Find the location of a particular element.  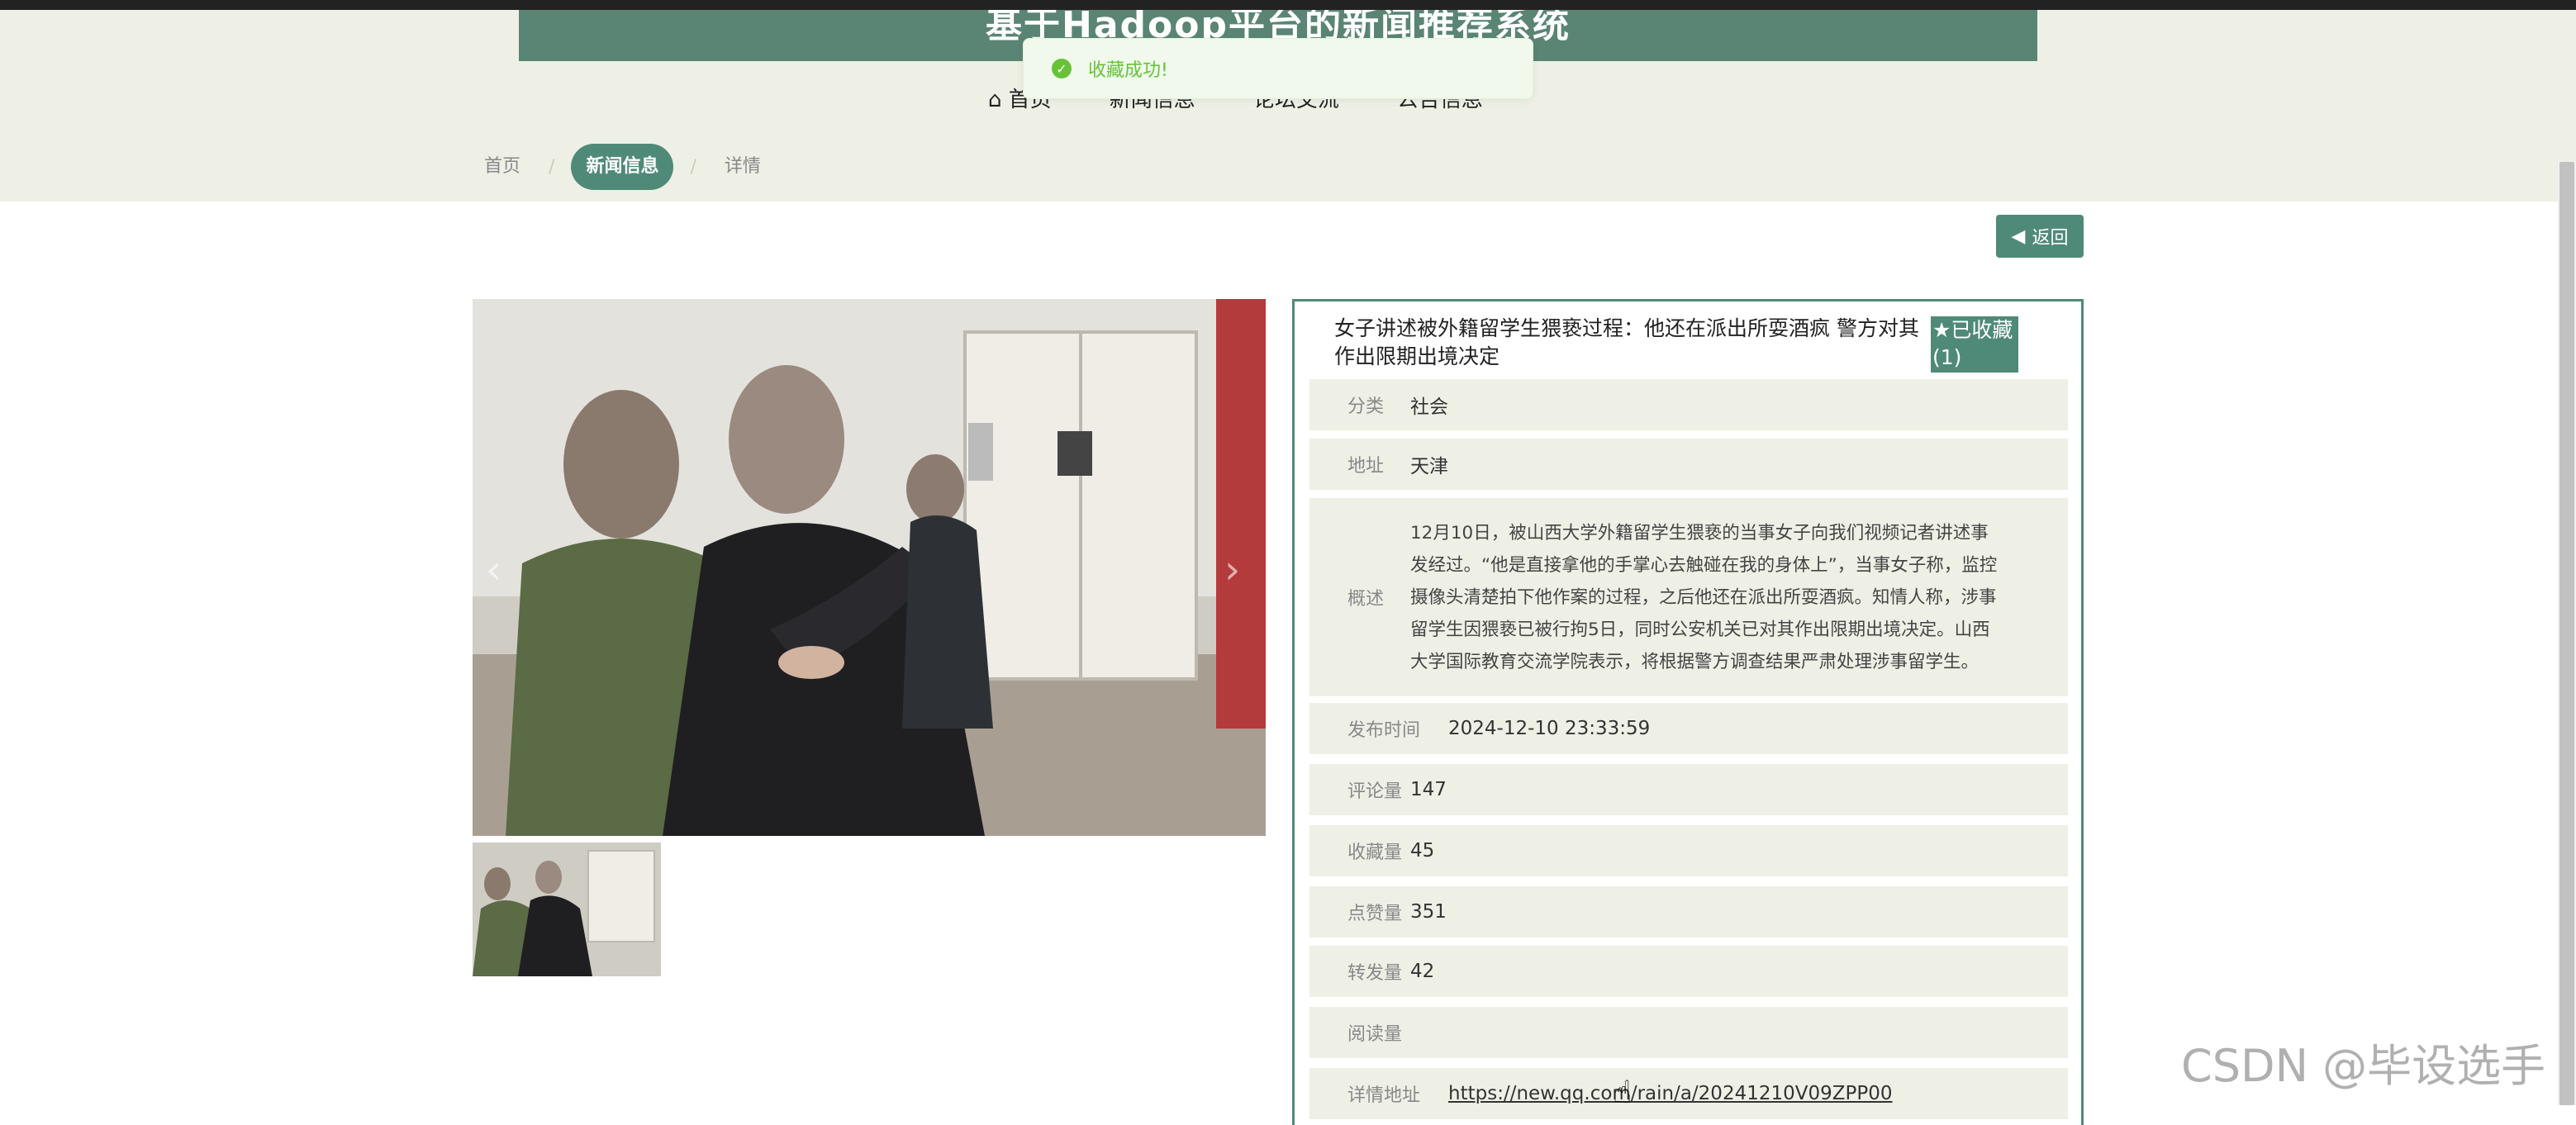

breadcrumb-home: 首页 is located at coordinates (502, 167).